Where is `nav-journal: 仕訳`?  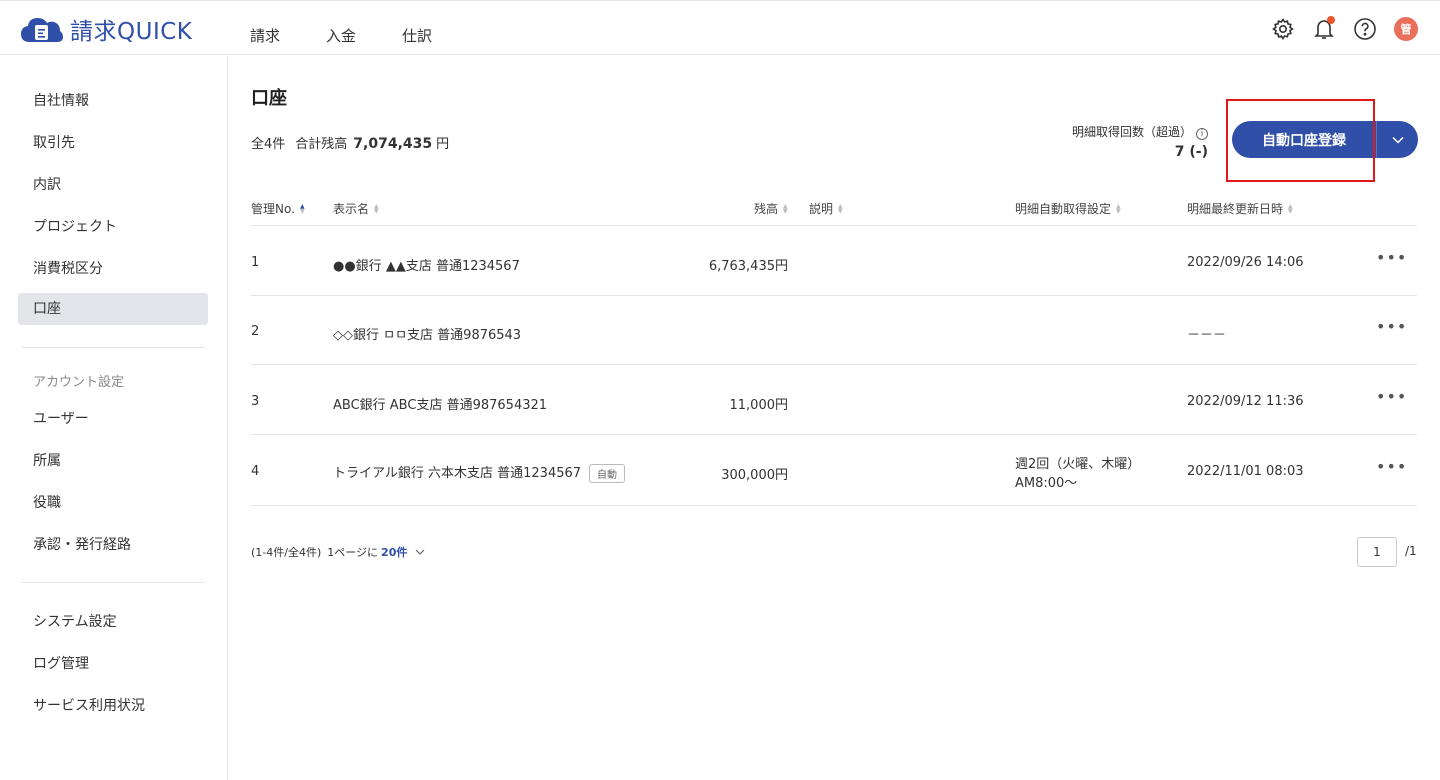 nav-journal: 仕訳 is located at coordinates (417, 35).